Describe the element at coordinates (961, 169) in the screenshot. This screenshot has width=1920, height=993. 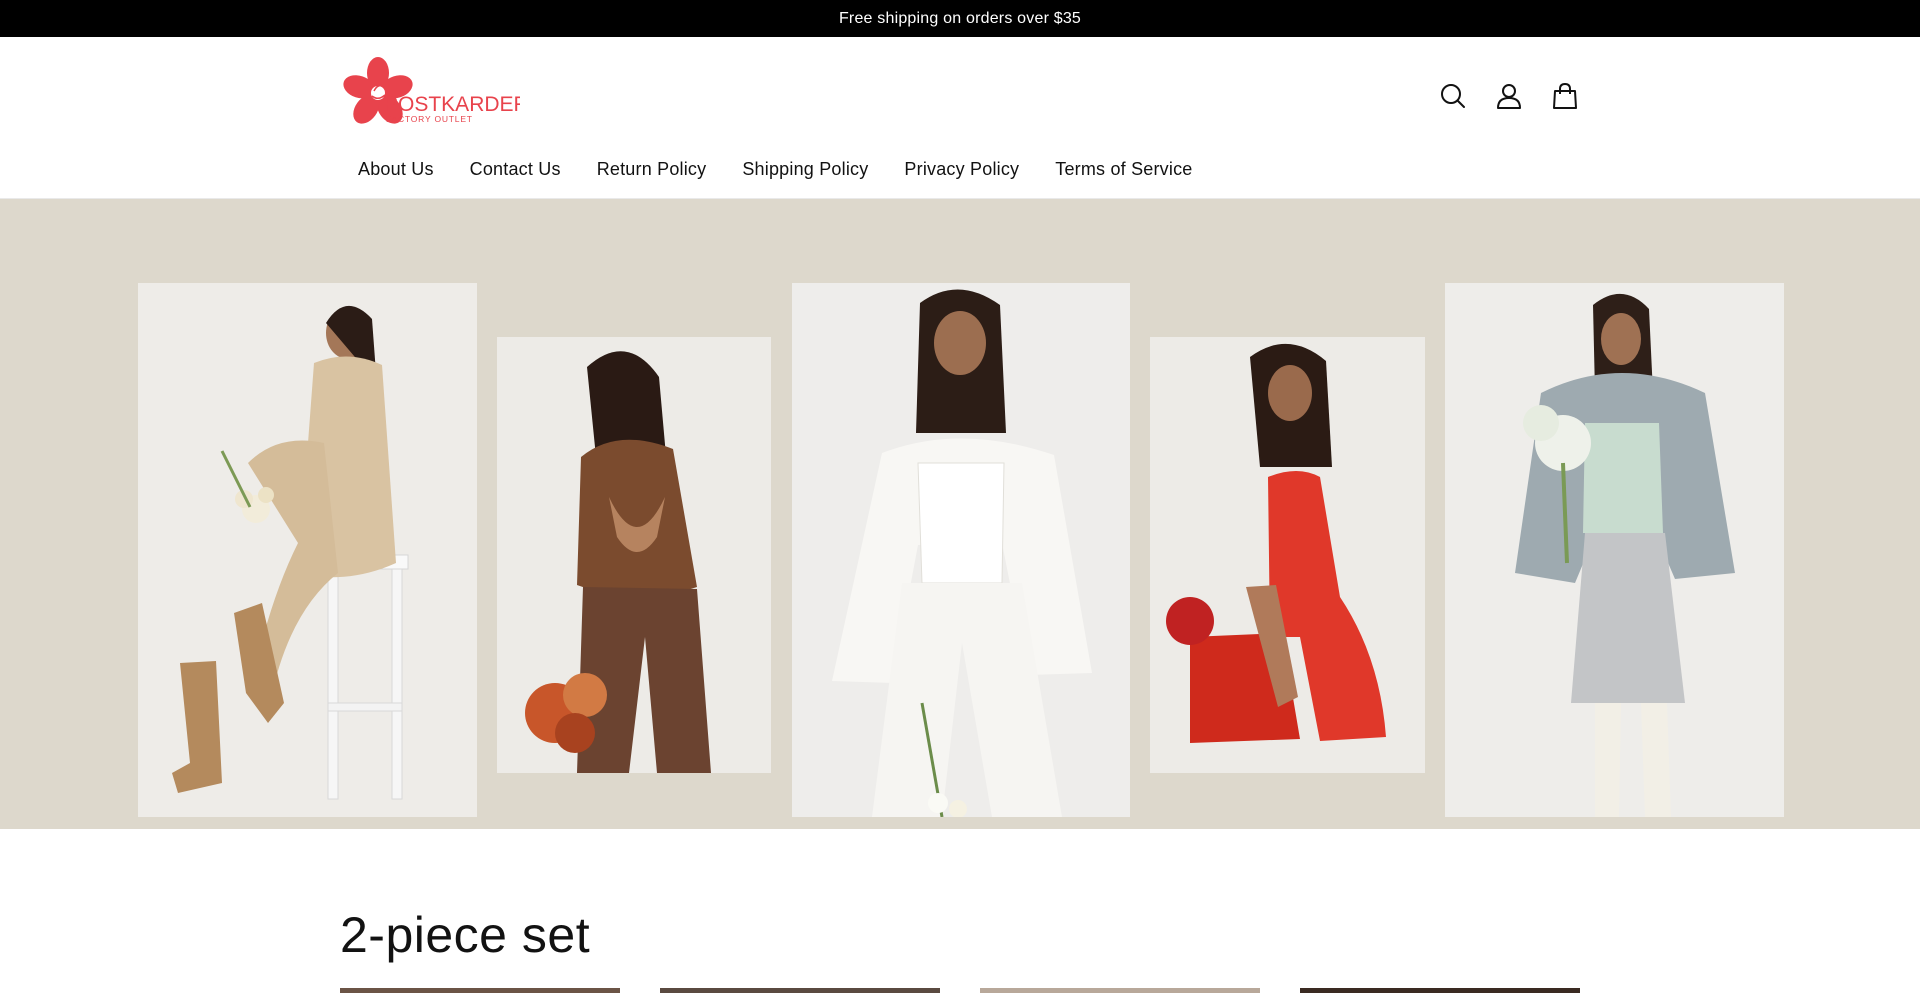
I see `nav-item-privacy-policy: Privacy Policy` at that location.